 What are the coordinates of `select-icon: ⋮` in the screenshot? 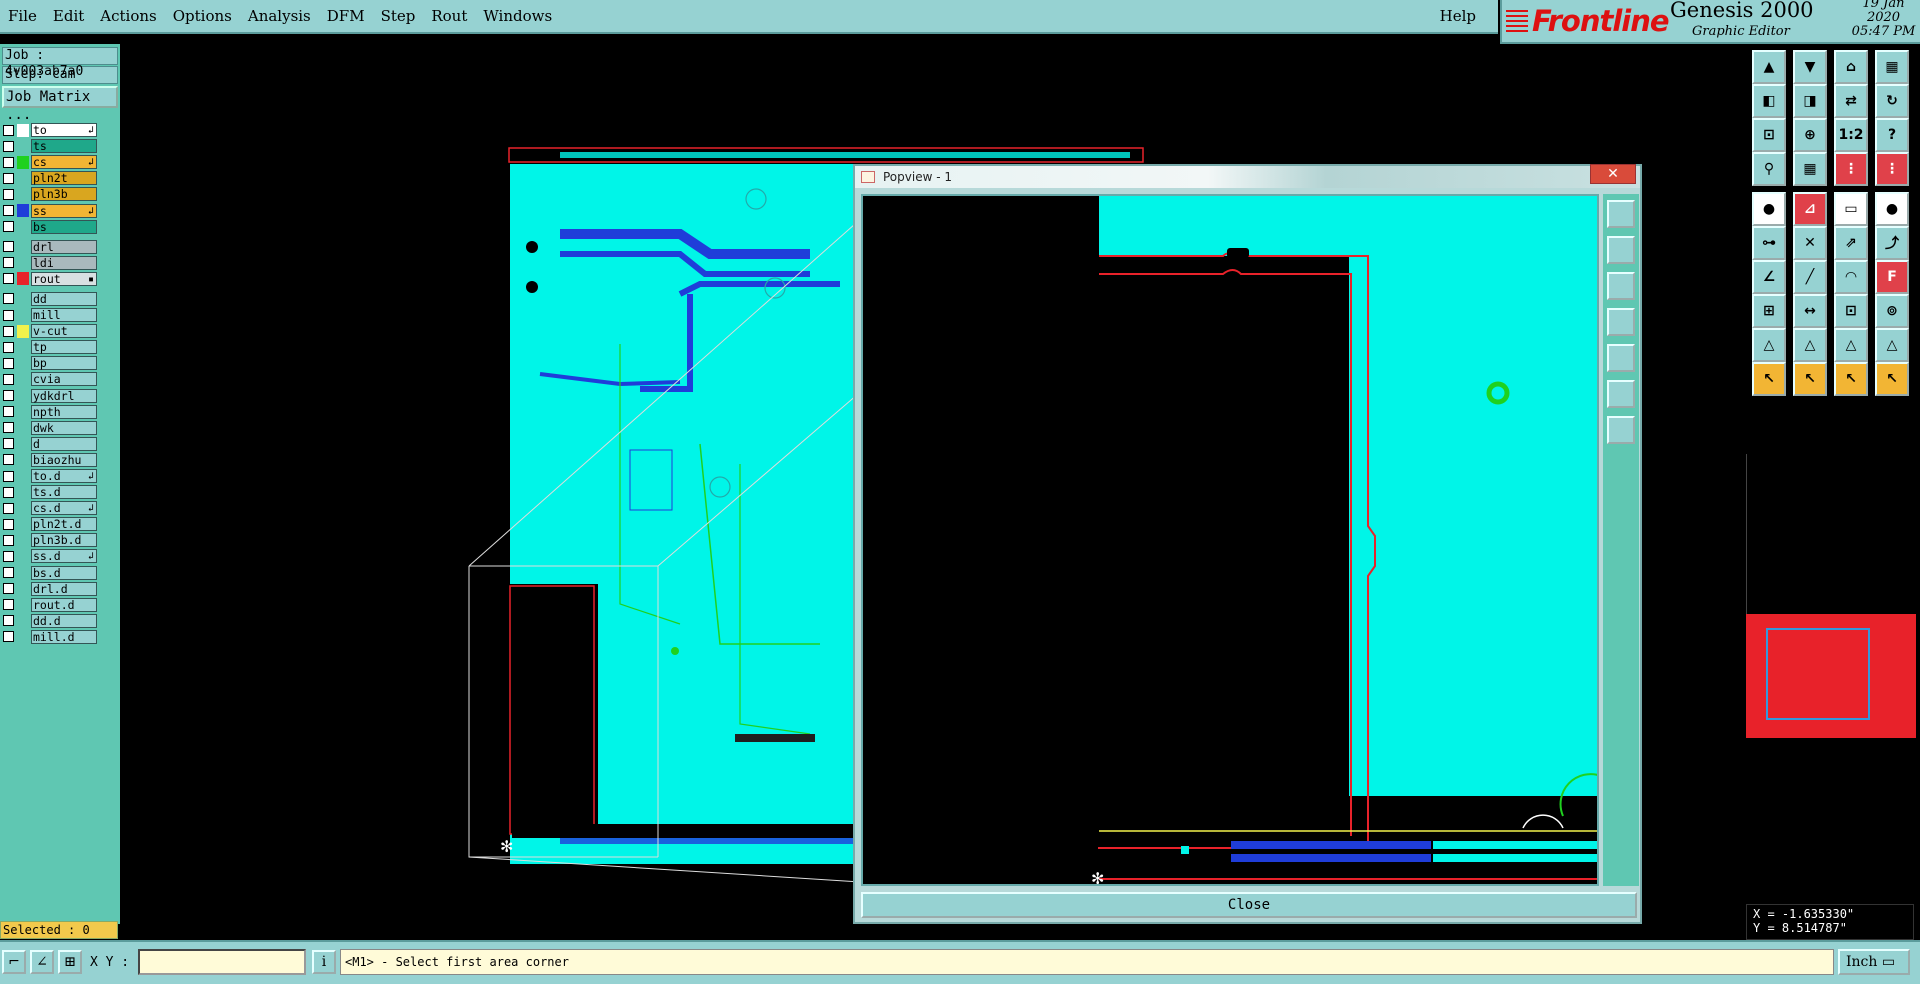 It's located at (1851, 169).